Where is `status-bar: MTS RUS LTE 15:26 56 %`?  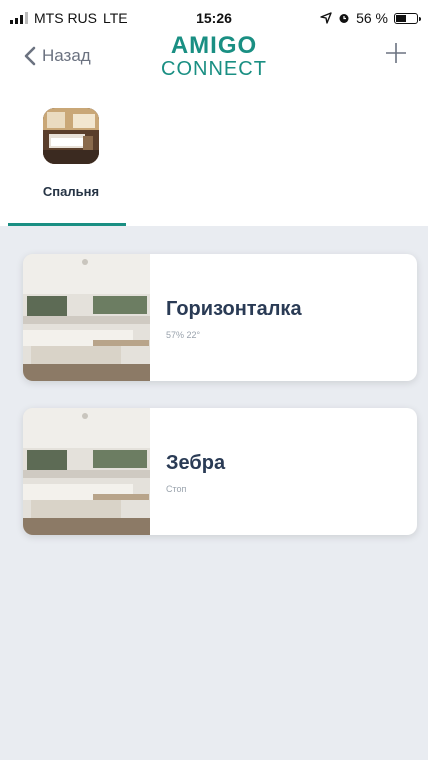
status-bar: MTS RUS LTE 15:26 56 % is located at coordinates (214, 20).